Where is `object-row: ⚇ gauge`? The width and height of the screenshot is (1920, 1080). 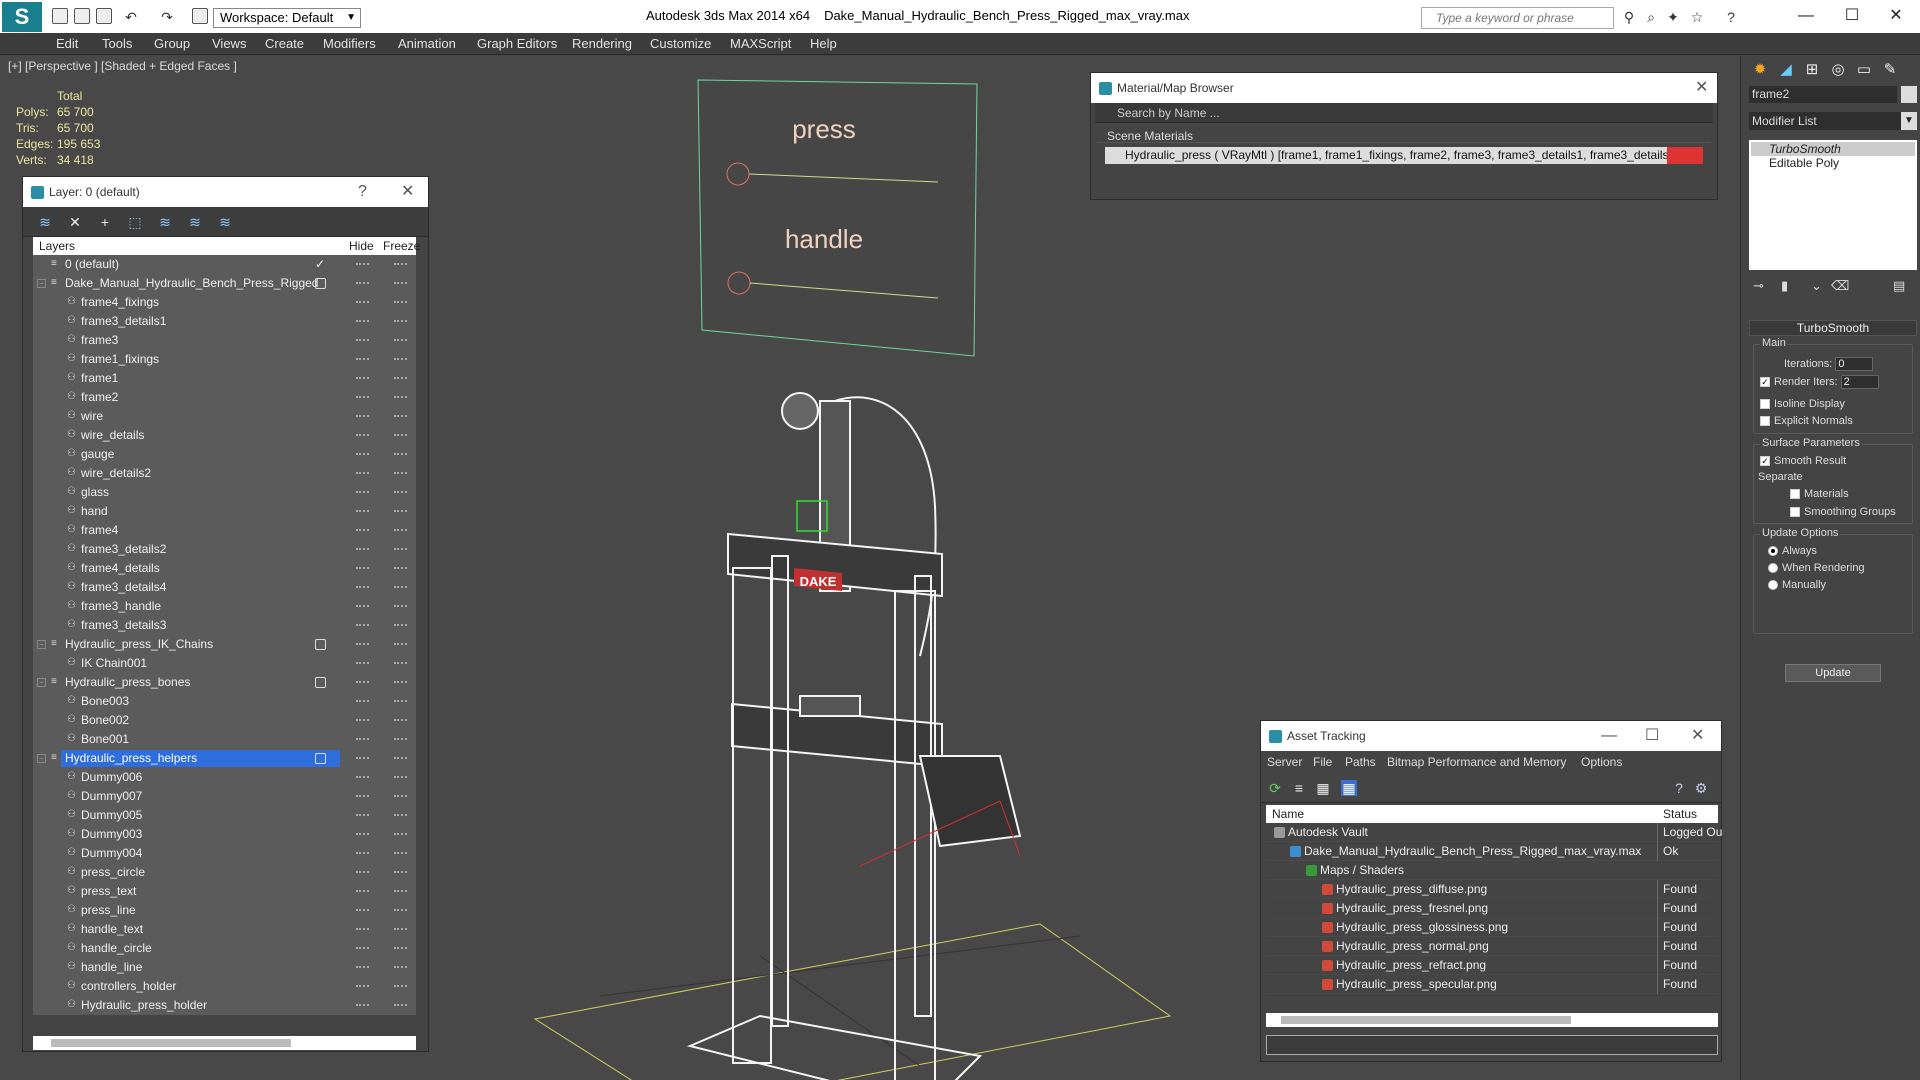
object-row: ⚇ gauge is located at coordinates (224, 454).